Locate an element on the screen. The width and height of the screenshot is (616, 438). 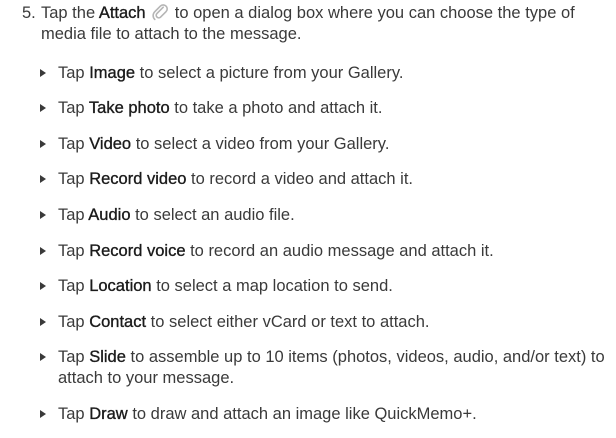
bullet-description: to take a photo and attach it. is located at coordinates (278, 108).